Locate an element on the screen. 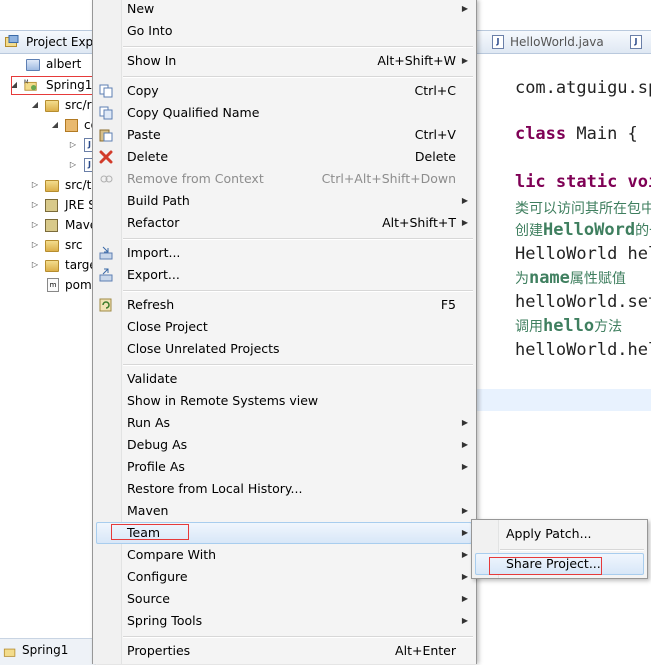  current-line-highlight is located at coordinates (562, 400).